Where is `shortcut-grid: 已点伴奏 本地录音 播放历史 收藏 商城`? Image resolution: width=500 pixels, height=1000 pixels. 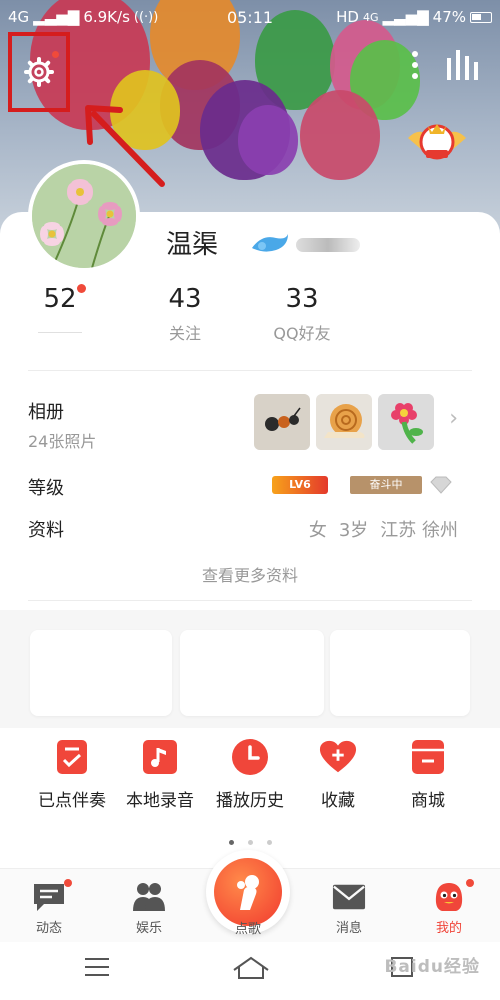 shortcut-grid: 已点伴奏 本地录音 播放历史 收藏 商城 is located at coordinates (250, 778).